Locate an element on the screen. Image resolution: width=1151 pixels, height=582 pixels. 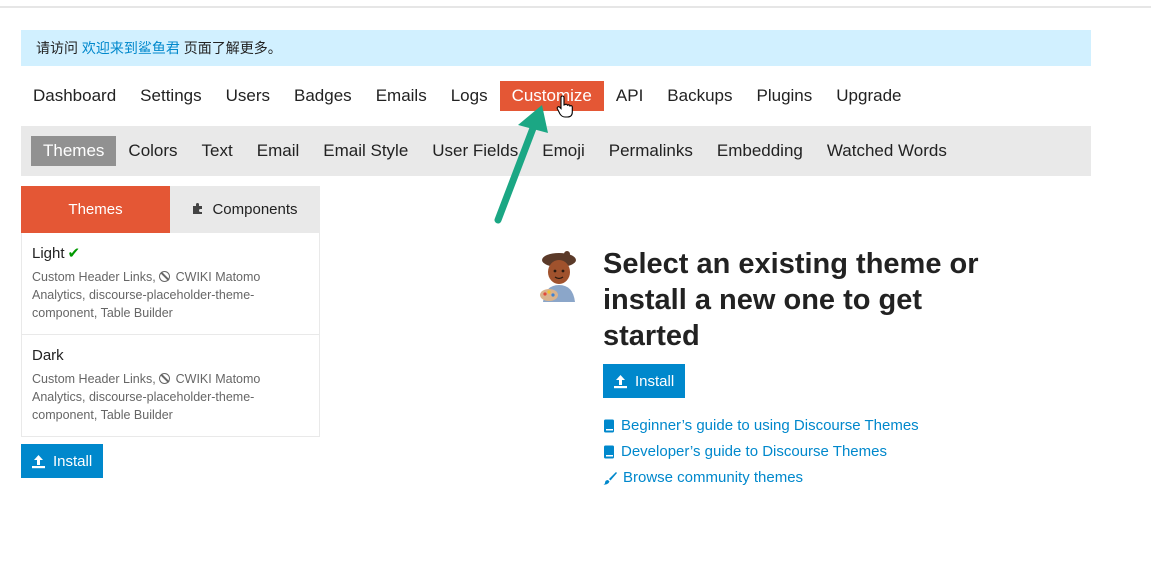
hand-cursor-icon is located at coordinates (564, 106).